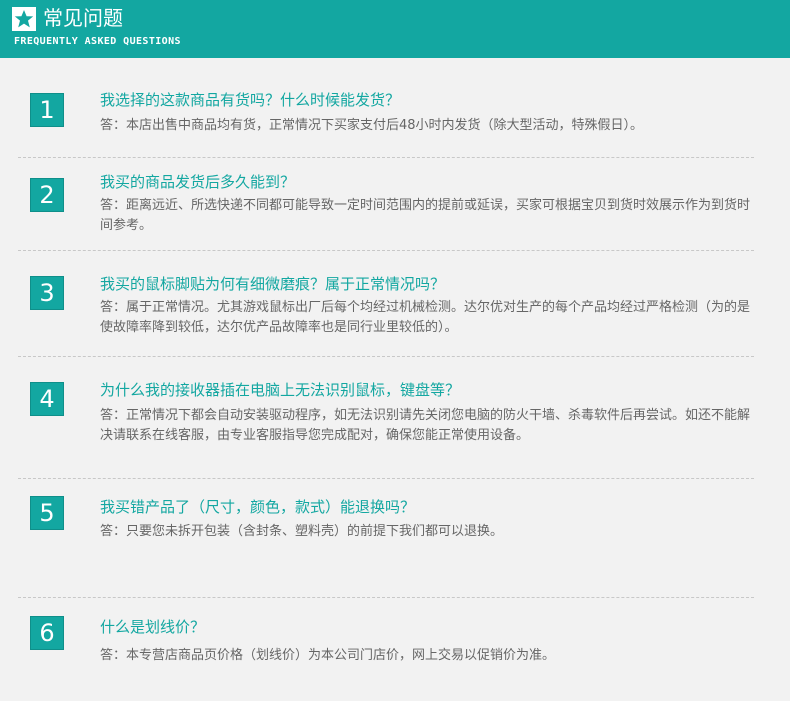 The width and height of the screenshot is (790, 701). I want to click on faq-question: 为什么我的接收器插在电脑上无法识别鼠标，键盘等？, so click(280, 390).